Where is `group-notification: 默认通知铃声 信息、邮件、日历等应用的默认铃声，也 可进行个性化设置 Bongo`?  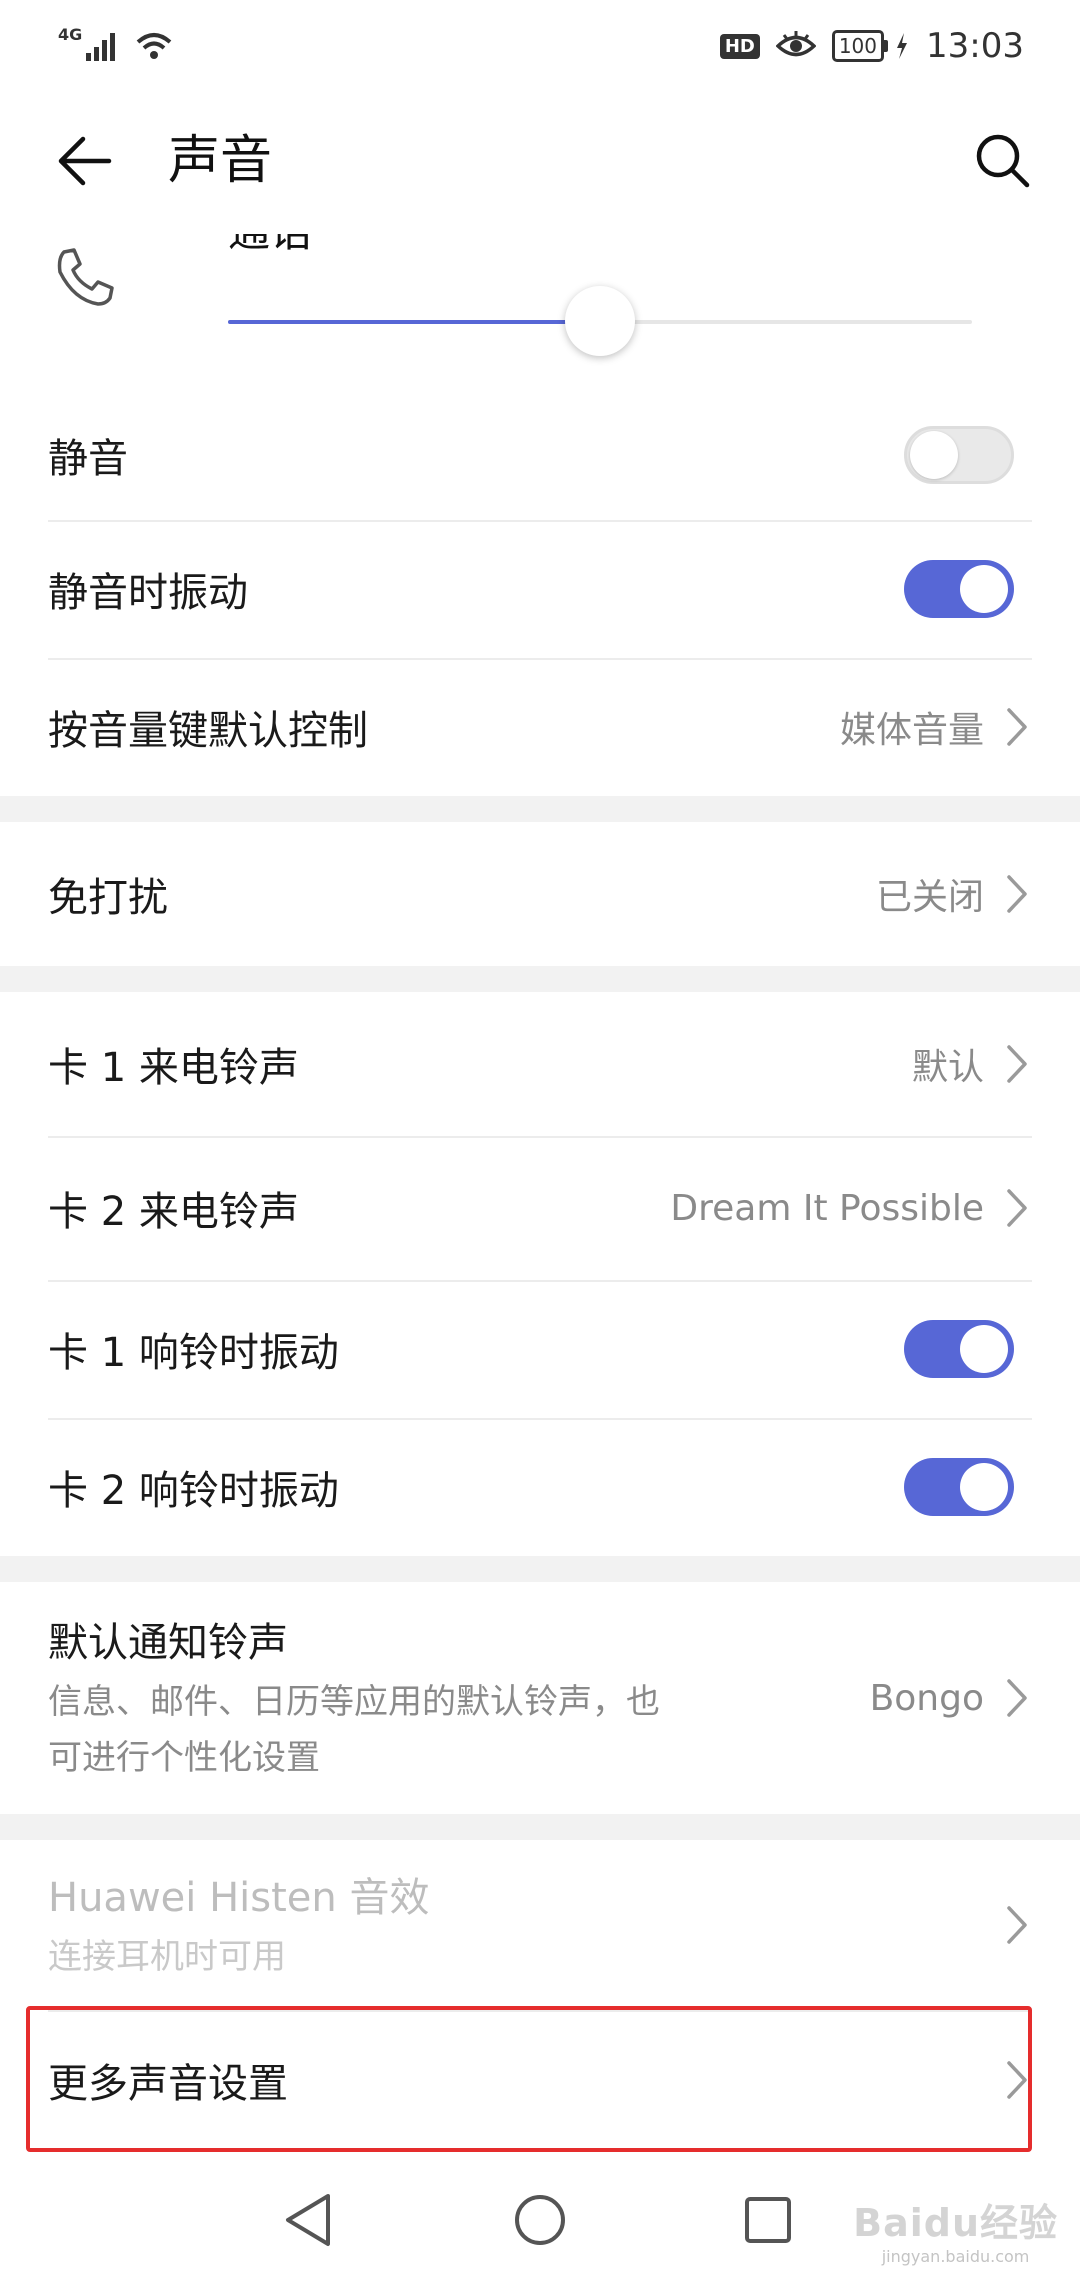 group-notification: 默认通知铃声 信息、邮件、日历等应用的默认铃声，也 可进行个性化设置 Bongo is located at coordinates (540, 1698).